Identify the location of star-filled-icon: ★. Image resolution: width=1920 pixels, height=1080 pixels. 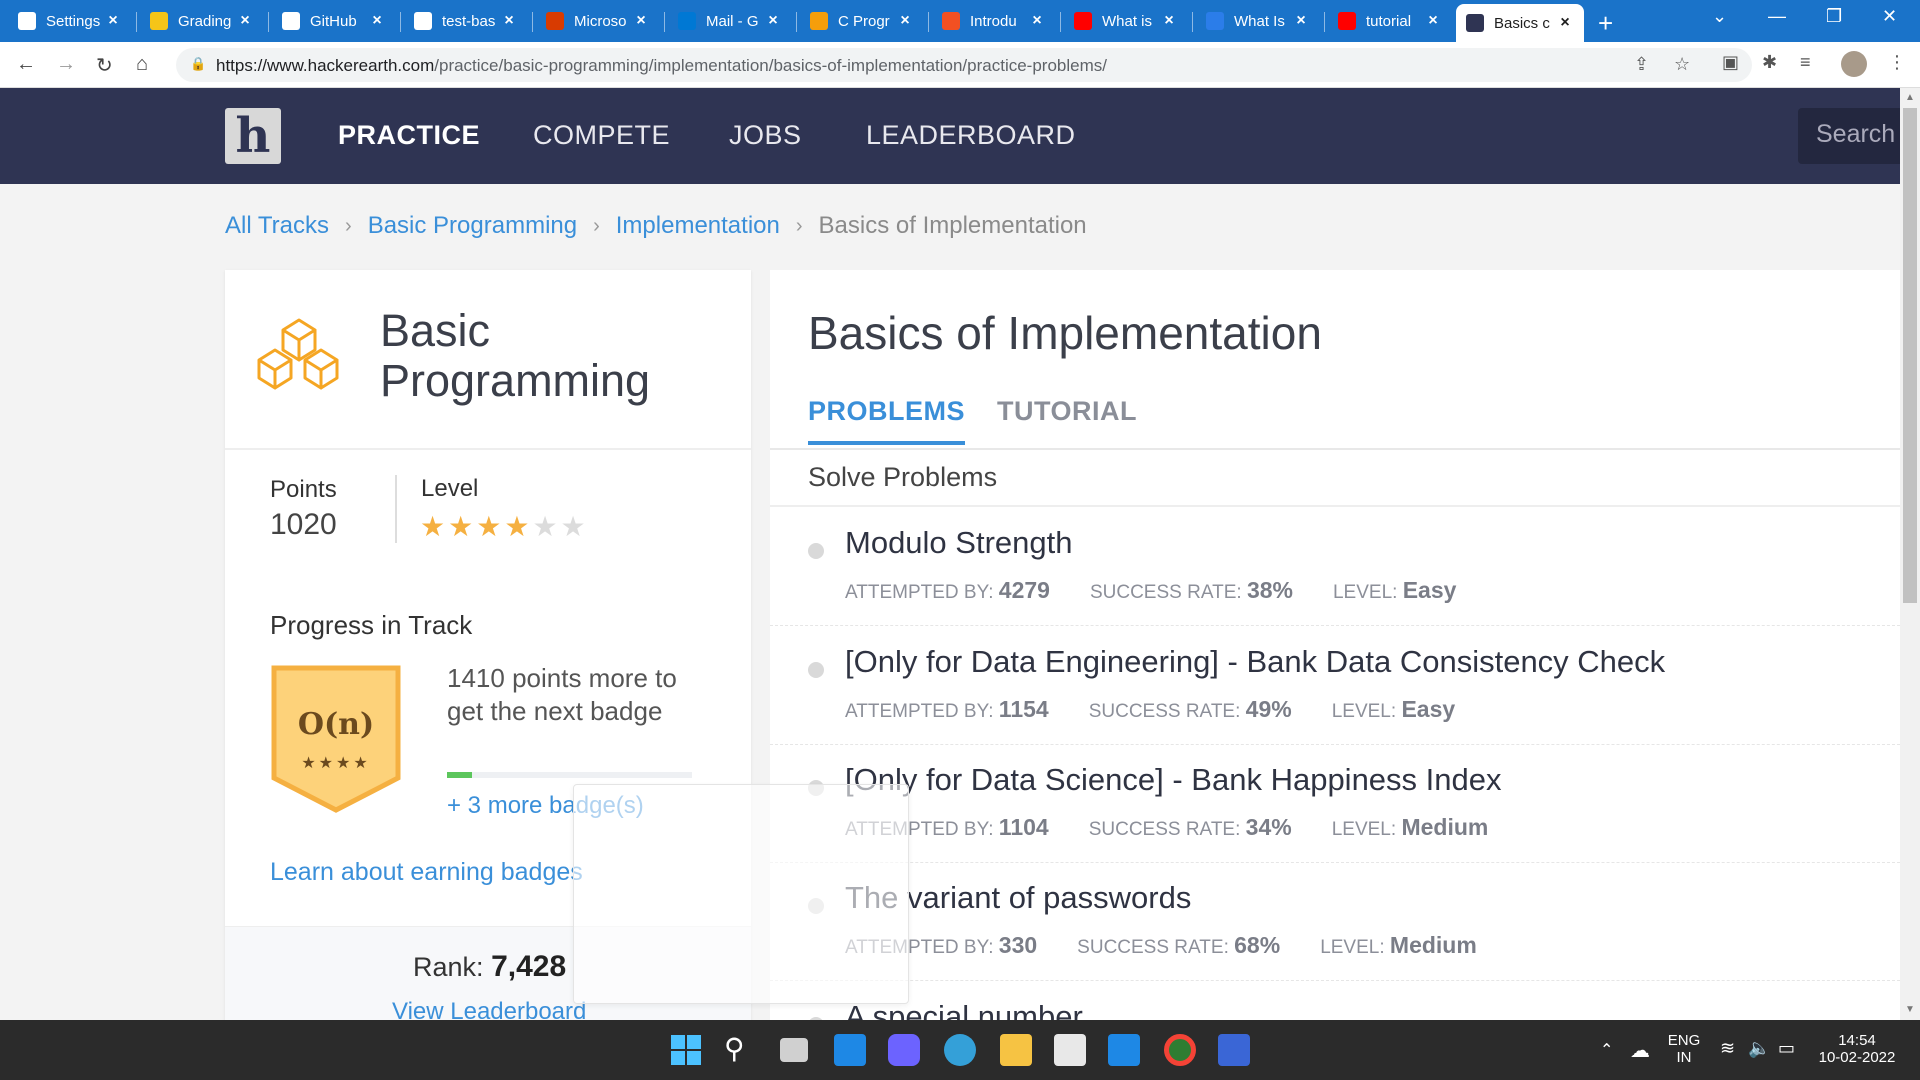
(490, 526).